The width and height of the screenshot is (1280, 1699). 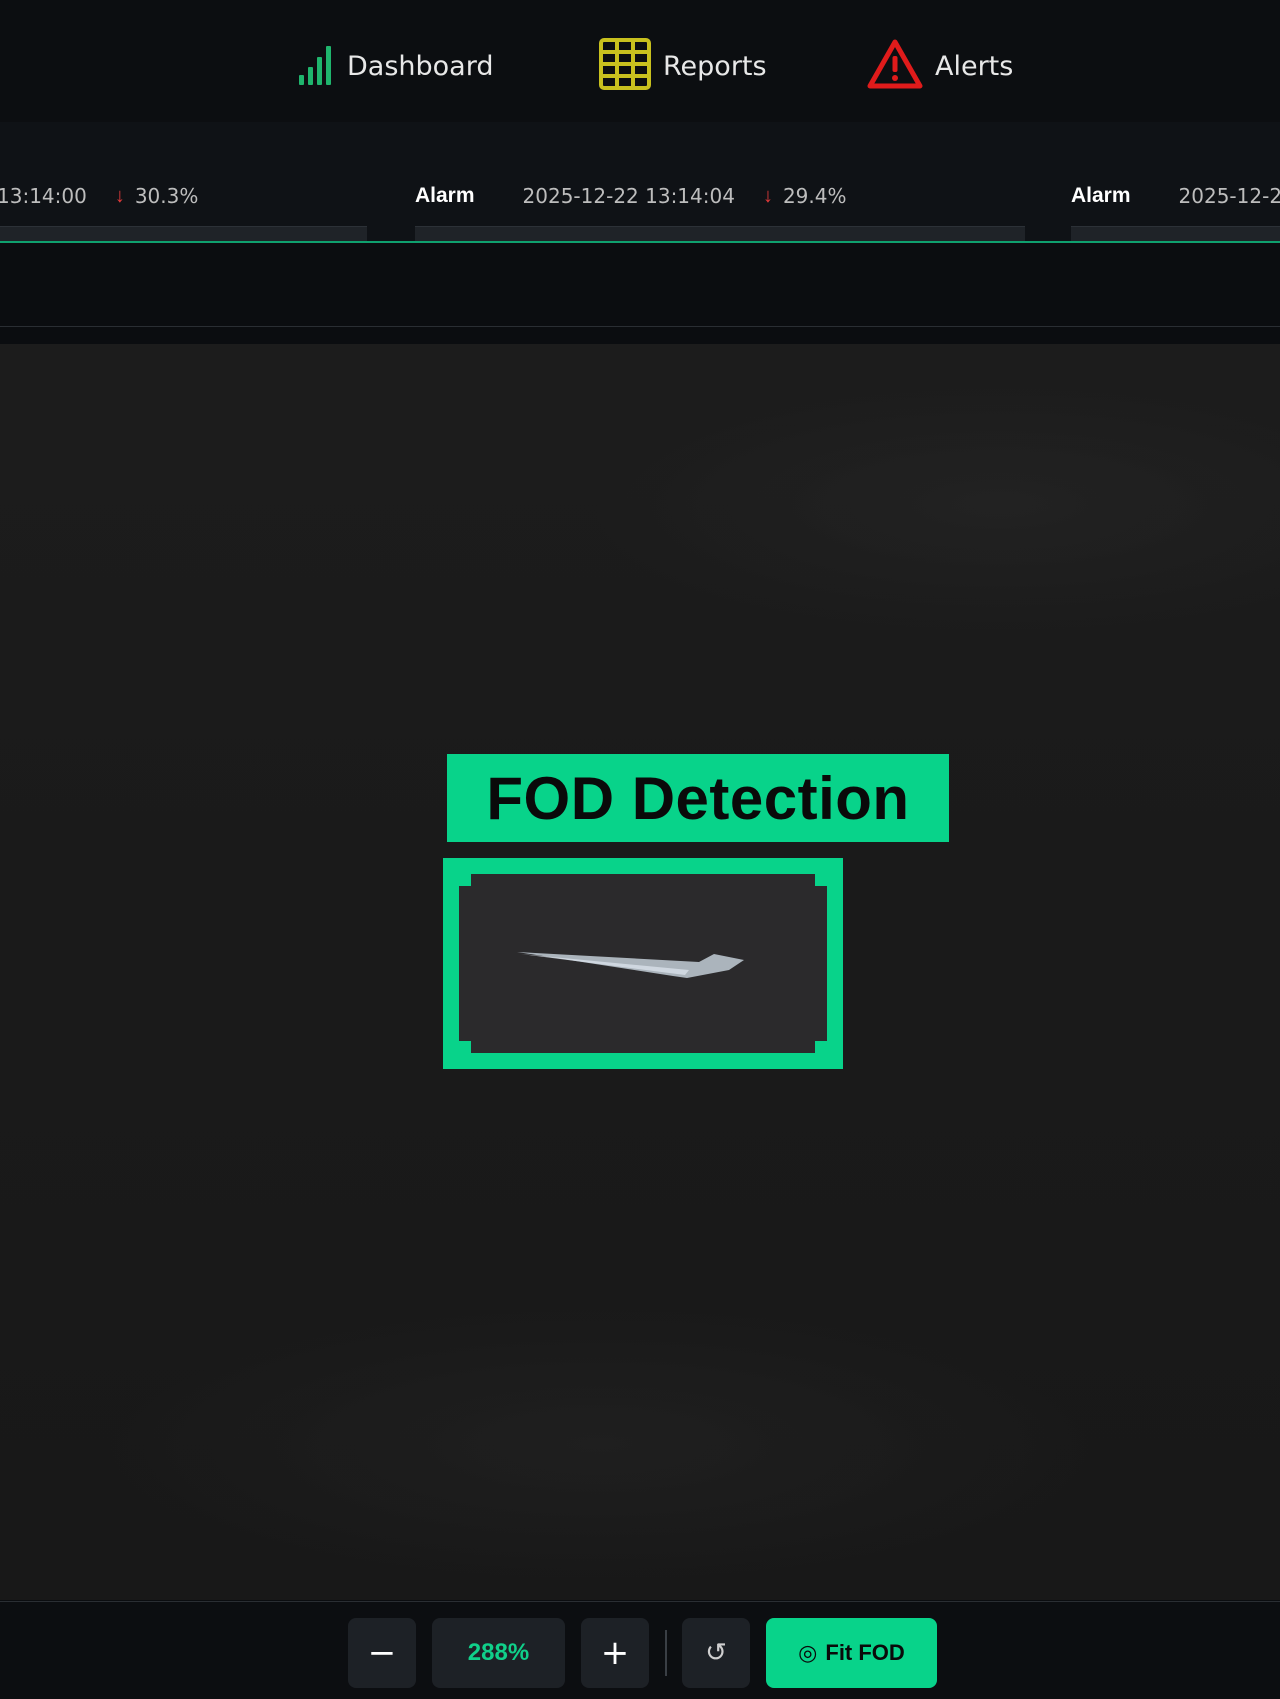 I want to click on reset-view-button: ↺, so click(x=716, y=1653).